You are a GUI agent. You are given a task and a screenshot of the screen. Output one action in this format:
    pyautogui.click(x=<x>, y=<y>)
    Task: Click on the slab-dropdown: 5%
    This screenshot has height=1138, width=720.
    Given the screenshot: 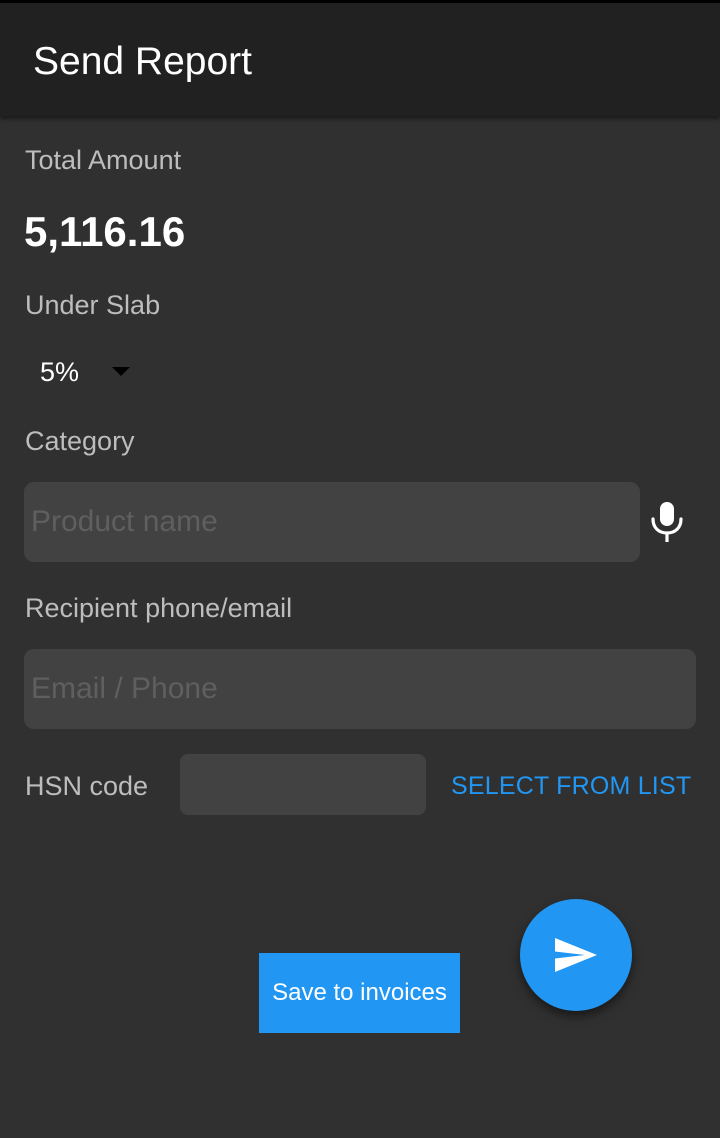 What is the action you would take?
    pyautogui.click(x=90, y=374)
    